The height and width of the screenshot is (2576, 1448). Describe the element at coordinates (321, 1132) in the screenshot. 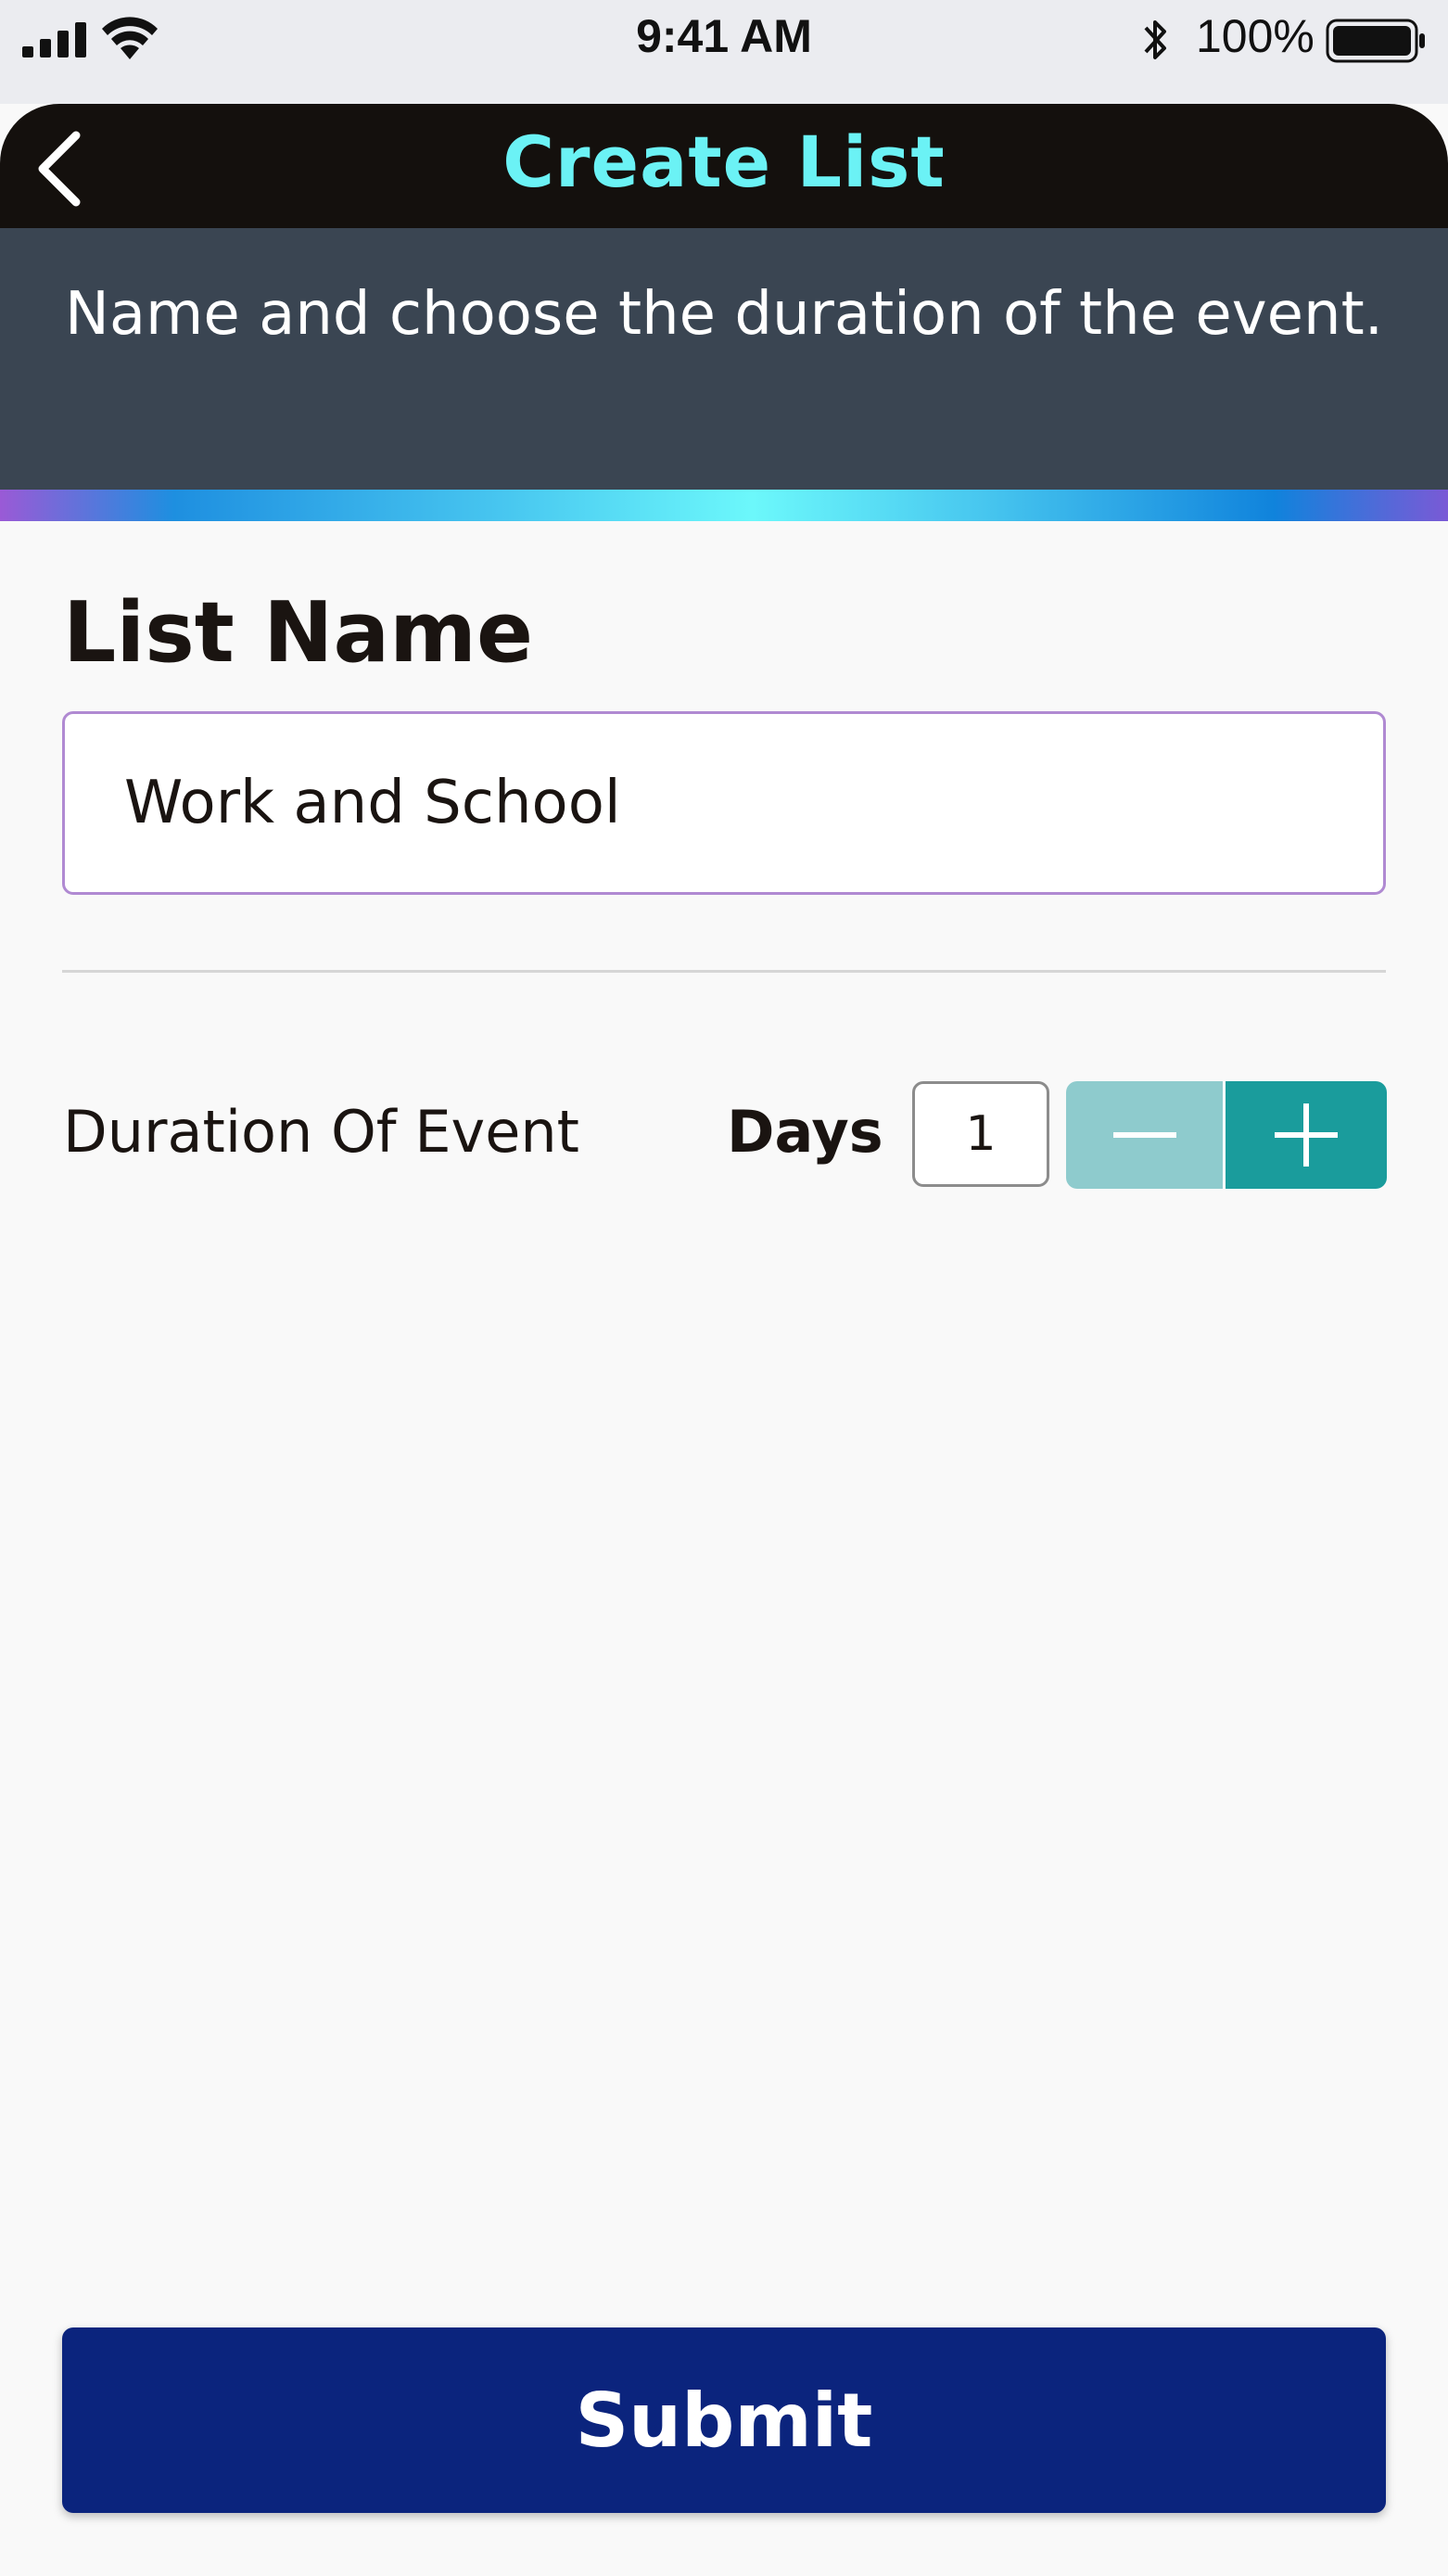

I see `duration-label: Duration Of Event` at that location.